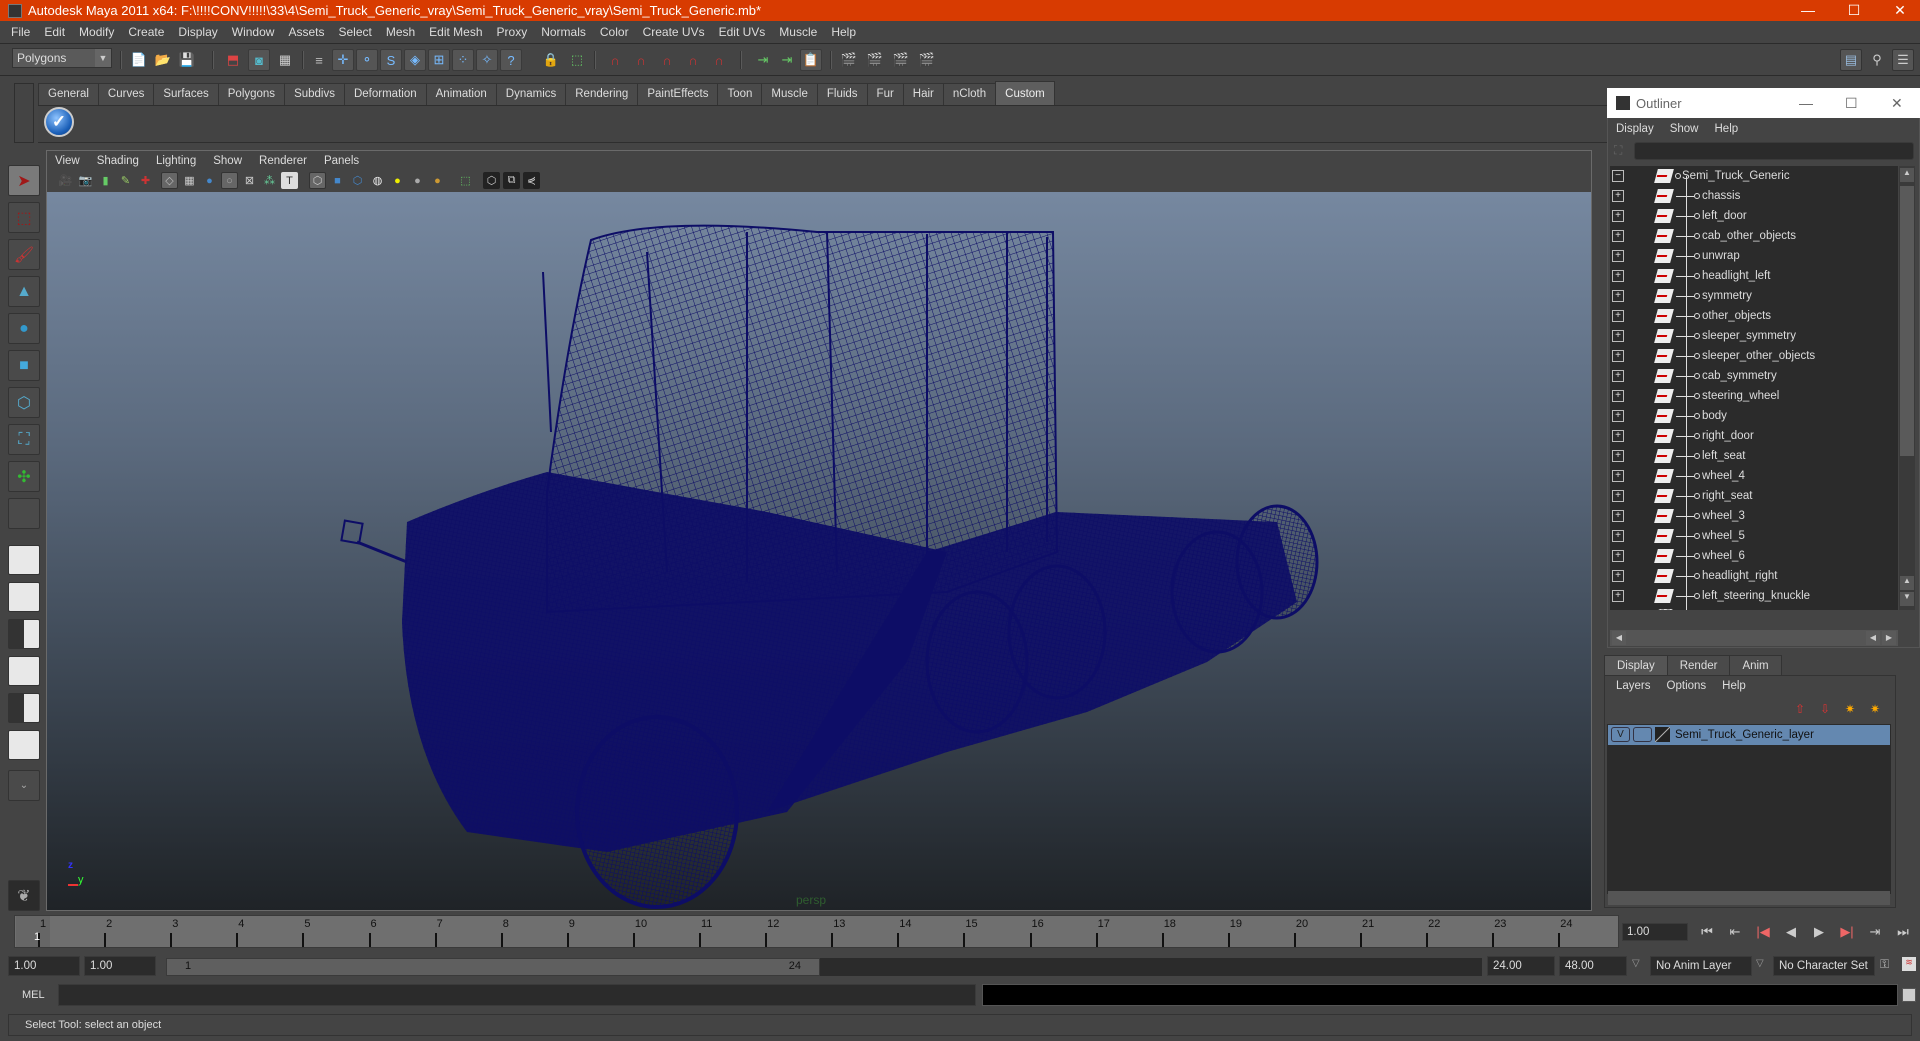 The width and height of the screenshot is (1920, 1041). Describe the element at coordinates (1521, 966) in the screenshot. I see `playback-end-field: 24.00` at that location.